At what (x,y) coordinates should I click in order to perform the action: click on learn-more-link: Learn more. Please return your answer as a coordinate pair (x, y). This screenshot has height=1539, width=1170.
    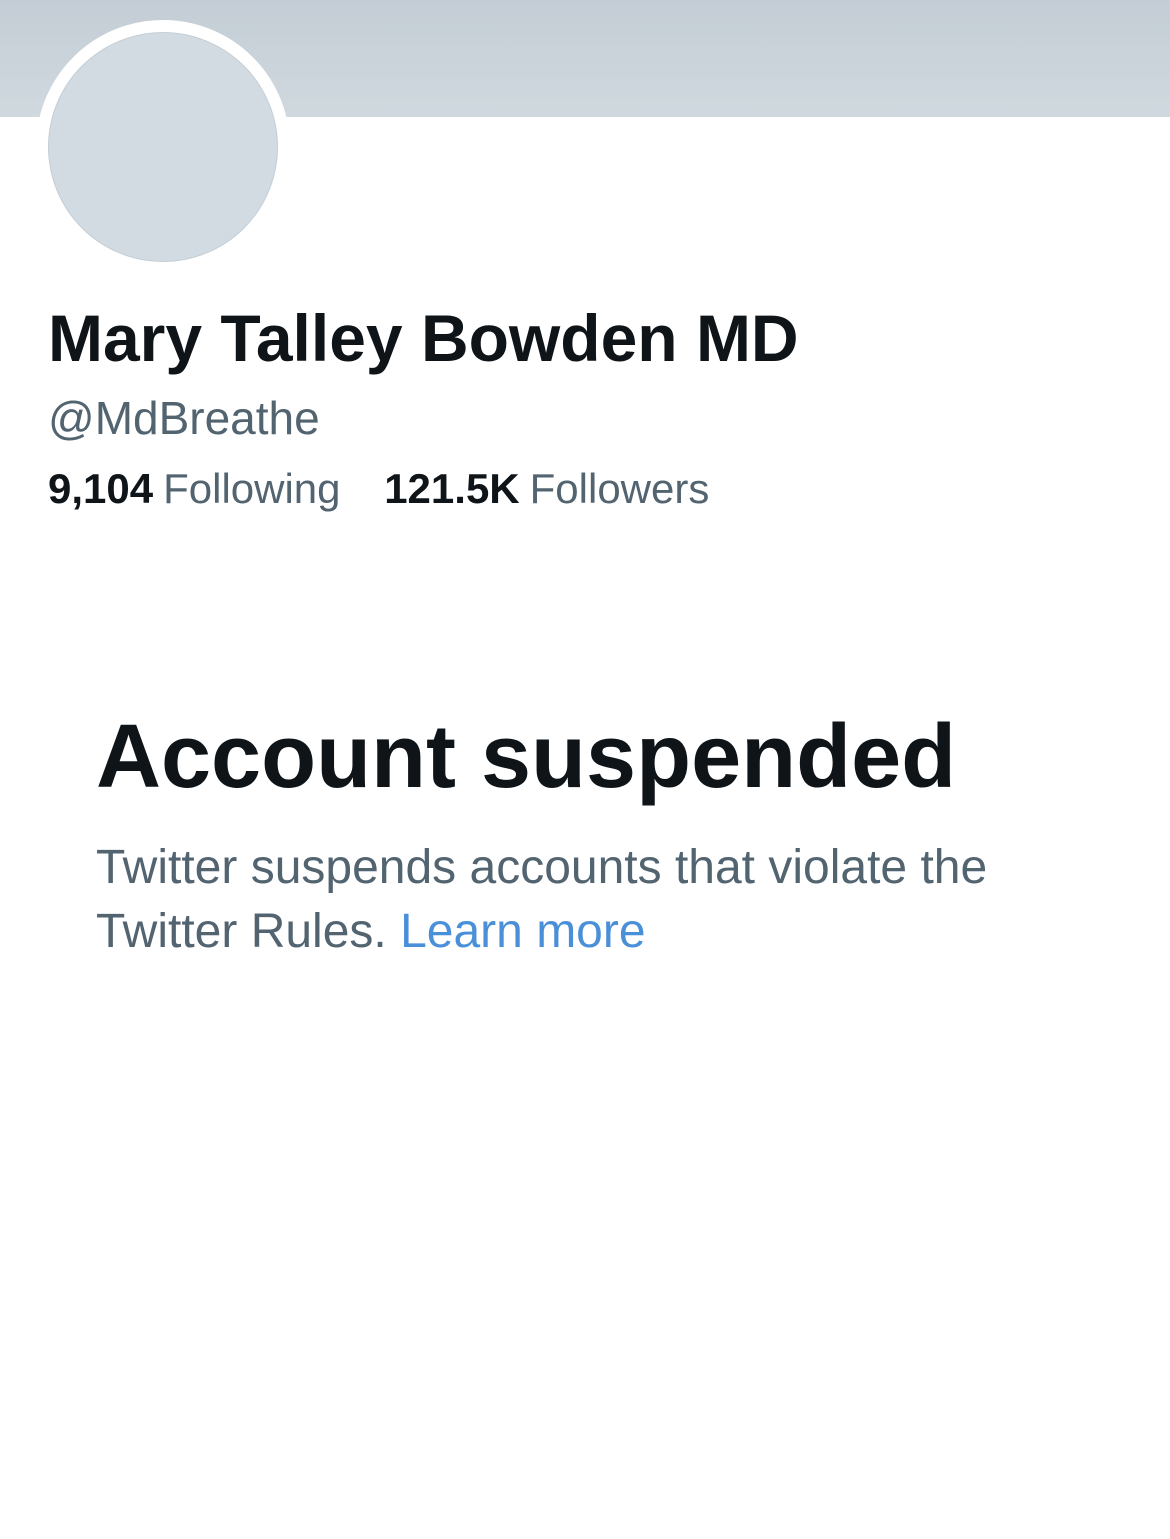
    Looking at the image, I should click on (522, 931).